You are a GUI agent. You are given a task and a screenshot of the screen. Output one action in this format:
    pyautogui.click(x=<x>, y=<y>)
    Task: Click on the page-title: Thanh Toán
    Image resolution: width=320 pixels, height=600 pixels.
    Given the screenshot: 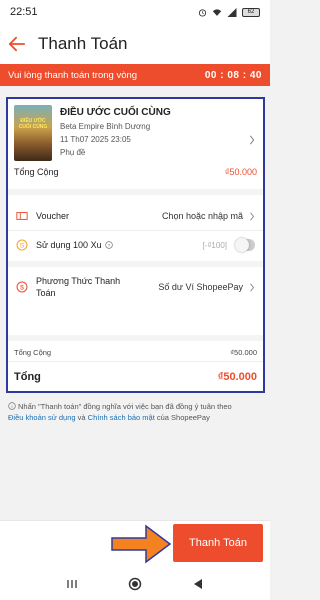 What is the action you would take?
    pyautogui.click(x=83, y=43)
    